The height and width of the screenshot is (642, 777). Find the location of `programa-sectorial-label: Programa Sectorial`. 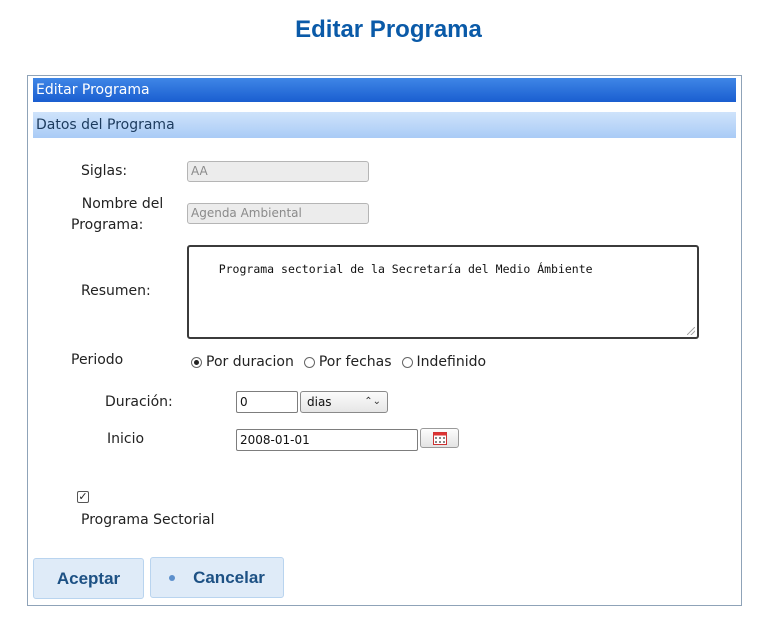

programa-sectorial-label: Programa Sectorial is located at coordinates (148, 520).